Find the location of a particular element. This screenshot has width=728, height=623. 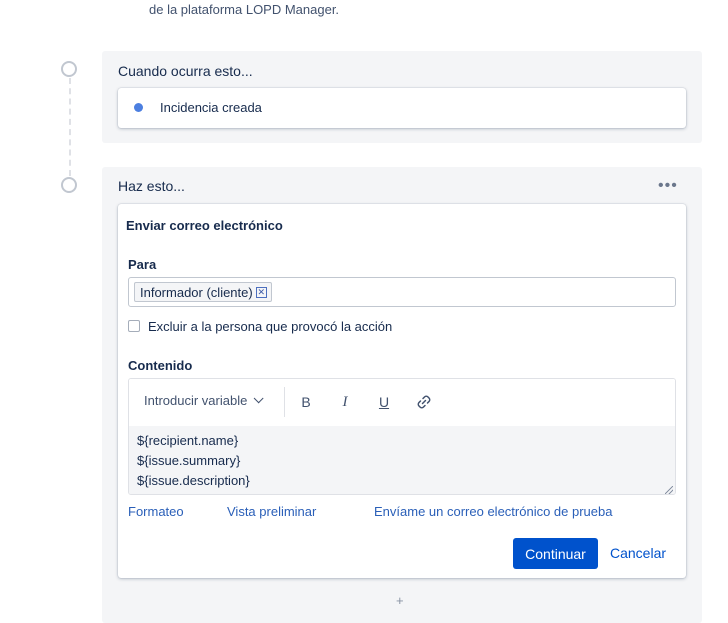

intro-text: de la plataforma LOPD Manager. is located at coordinates (244, 9).